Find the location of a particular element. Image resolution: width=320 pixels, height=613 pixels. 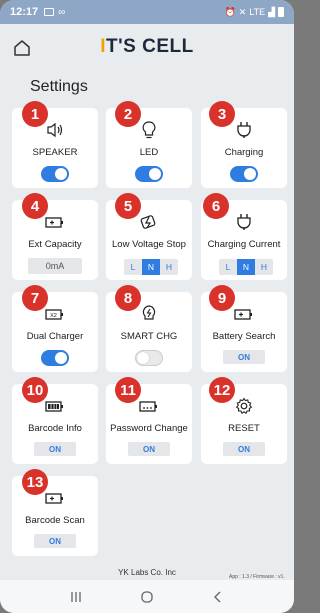

number-badge: 10 is located at coordinates (35, 390).